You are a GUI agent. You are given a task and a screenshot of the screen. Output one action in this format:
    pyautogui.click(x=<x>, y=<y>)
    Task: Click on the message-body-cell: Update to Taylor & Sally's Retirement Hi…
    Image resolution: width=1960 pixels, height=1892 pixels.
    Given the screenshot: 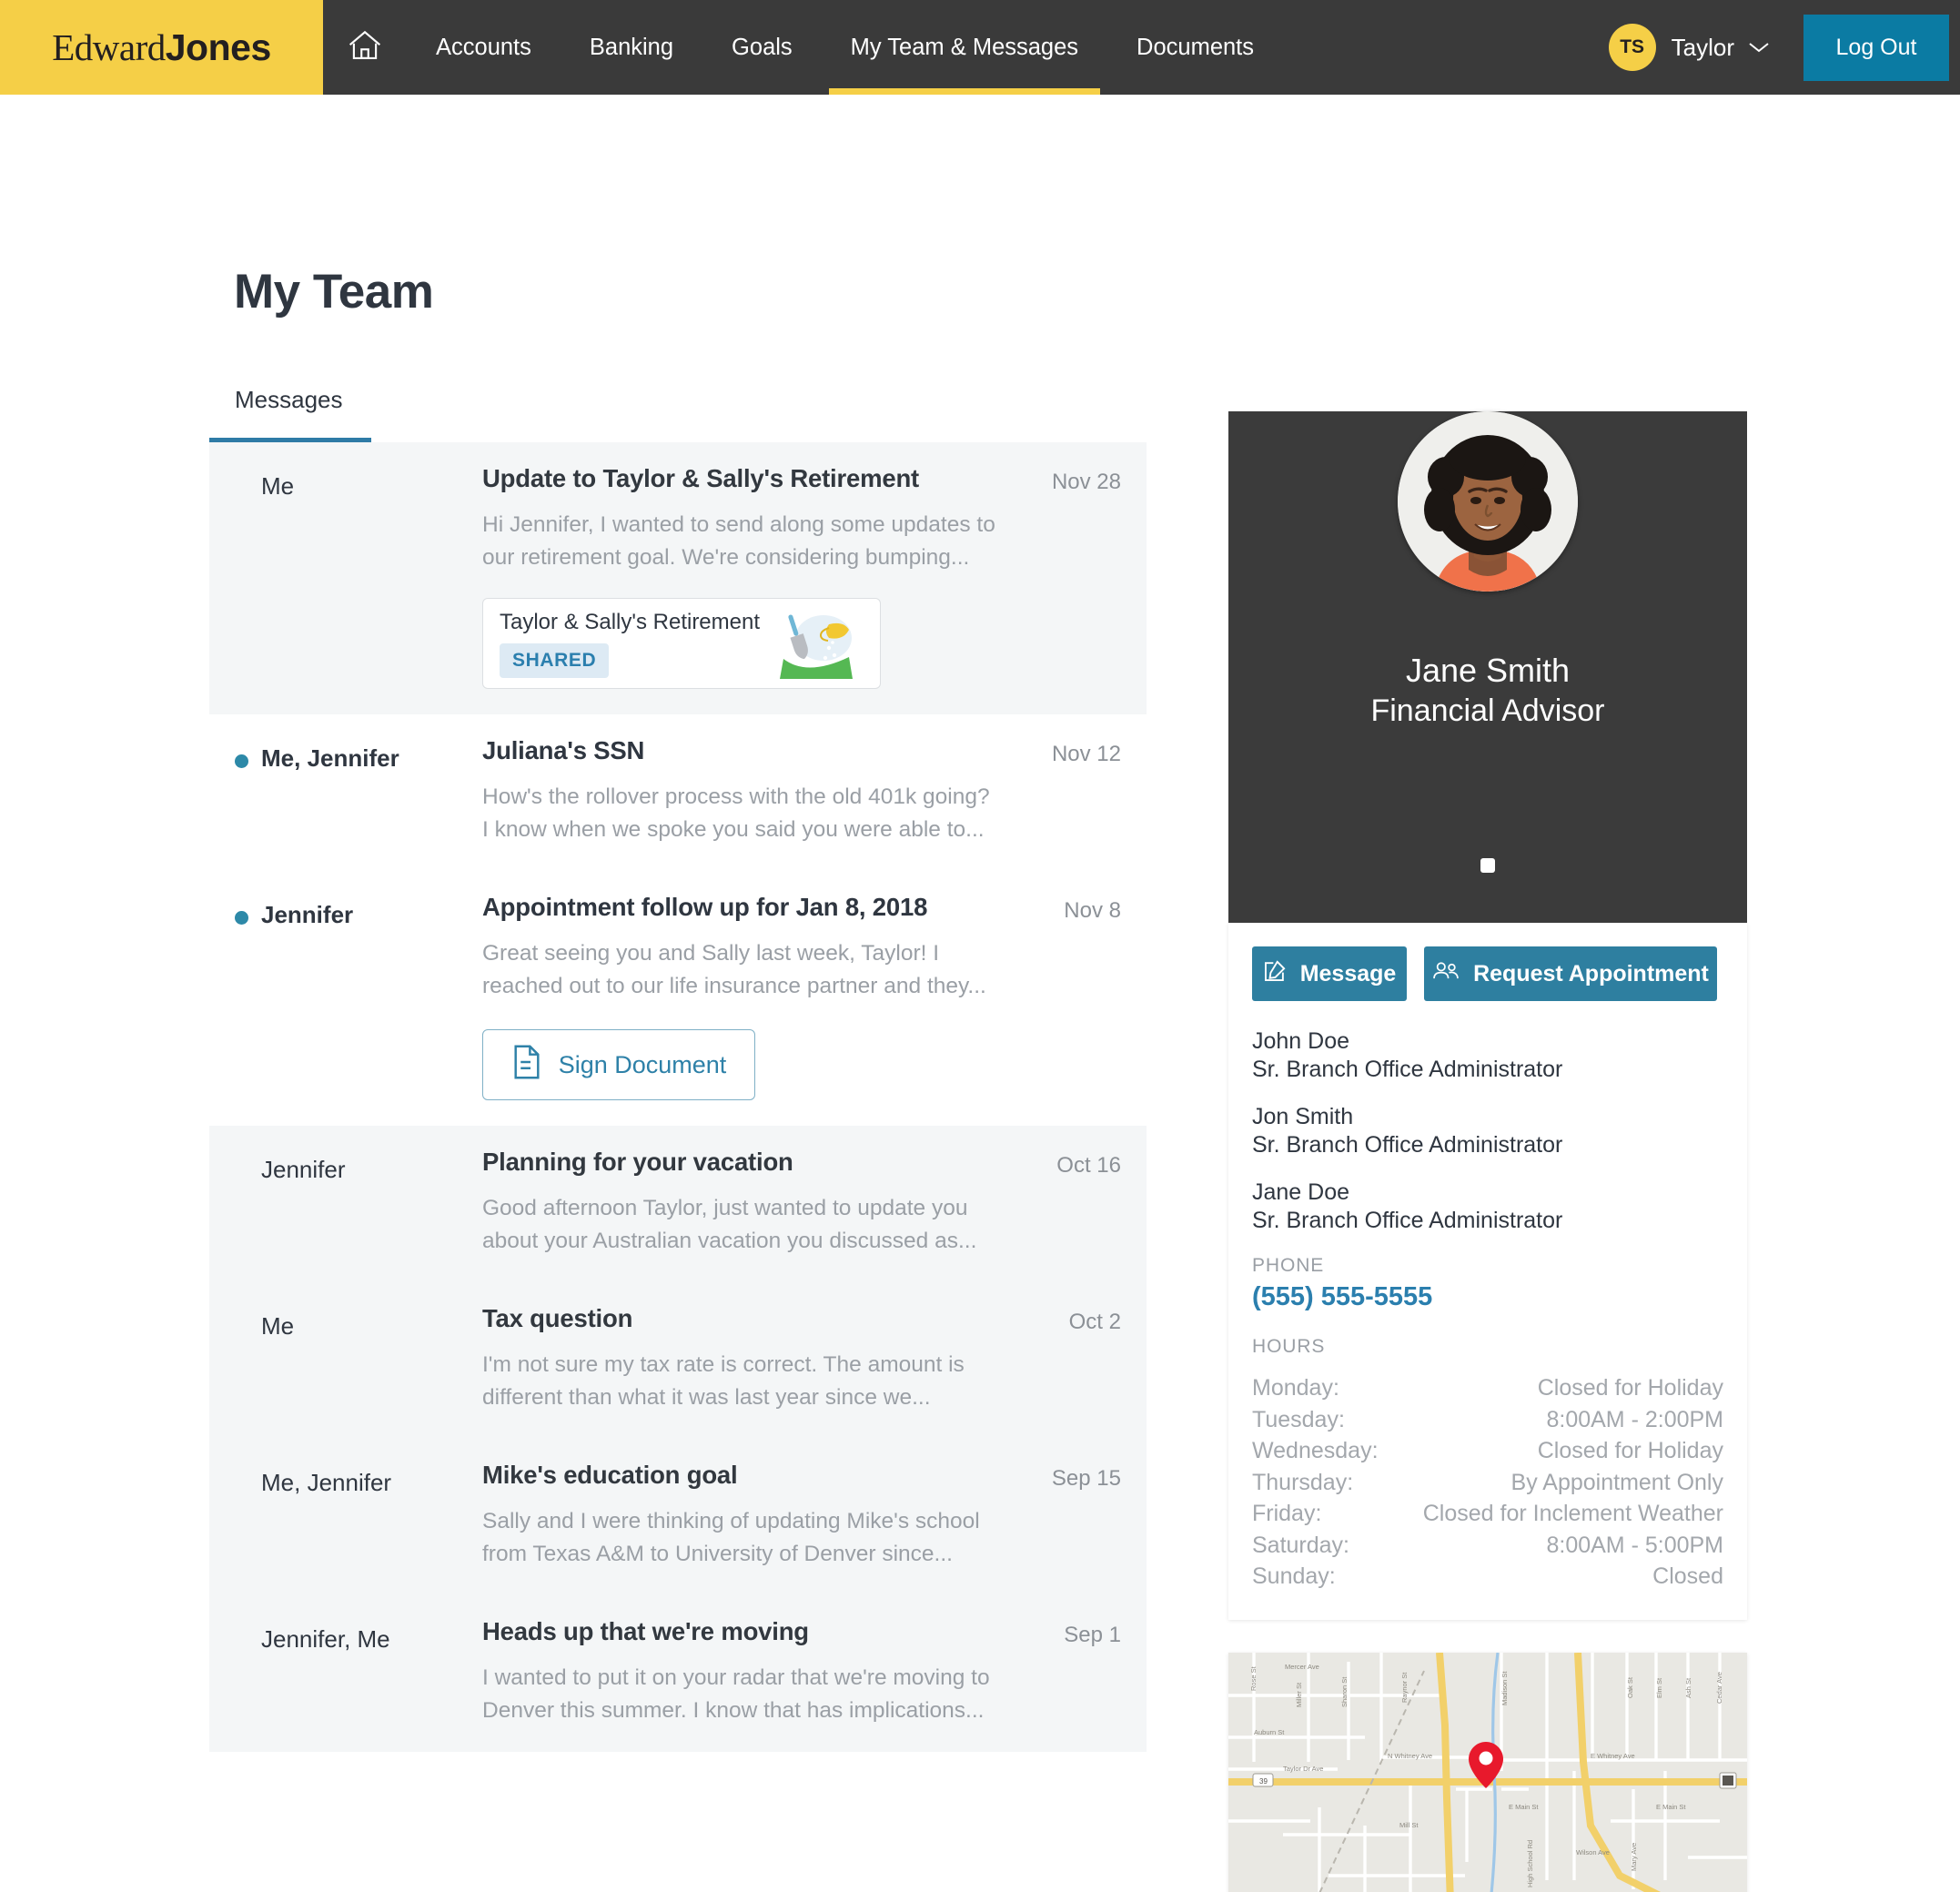 What is the action you would take?
    pyautogui.click(x=746, y=577)
    